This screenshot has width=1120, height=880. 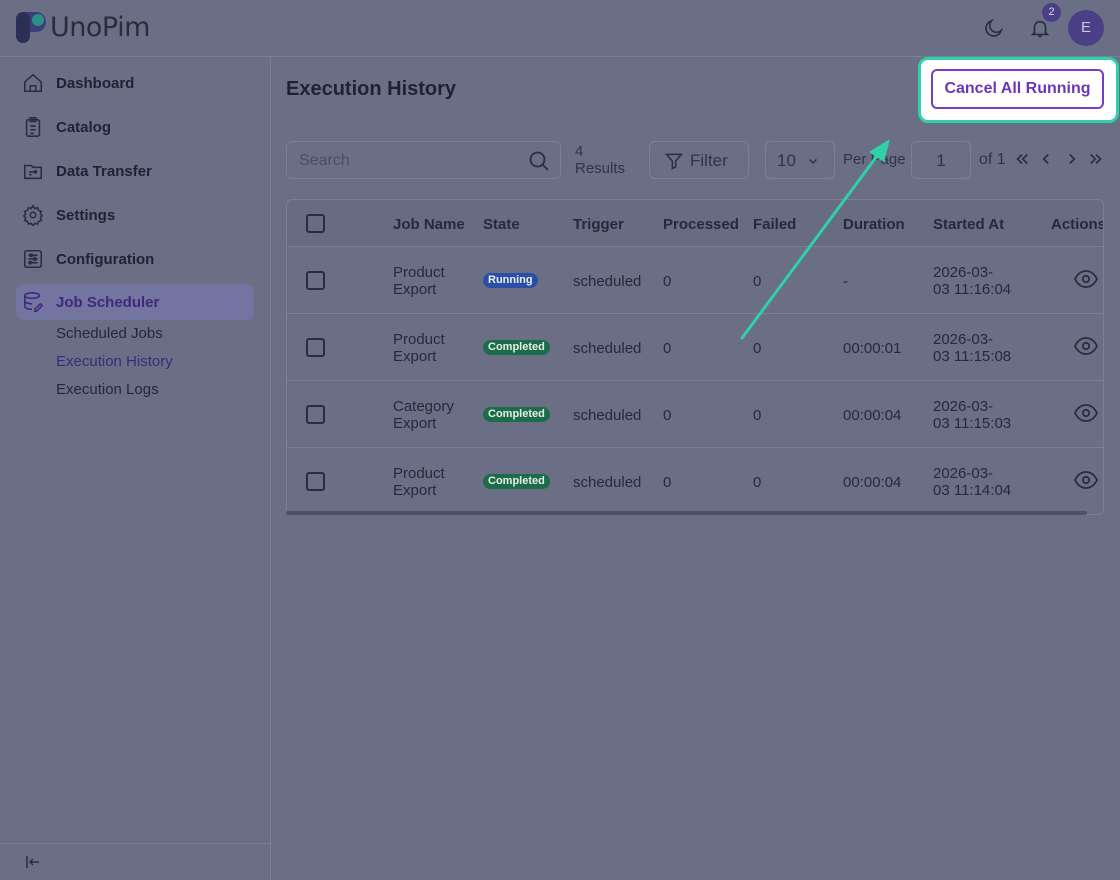 I want to click on search-icon, so click(x=539, y=161).